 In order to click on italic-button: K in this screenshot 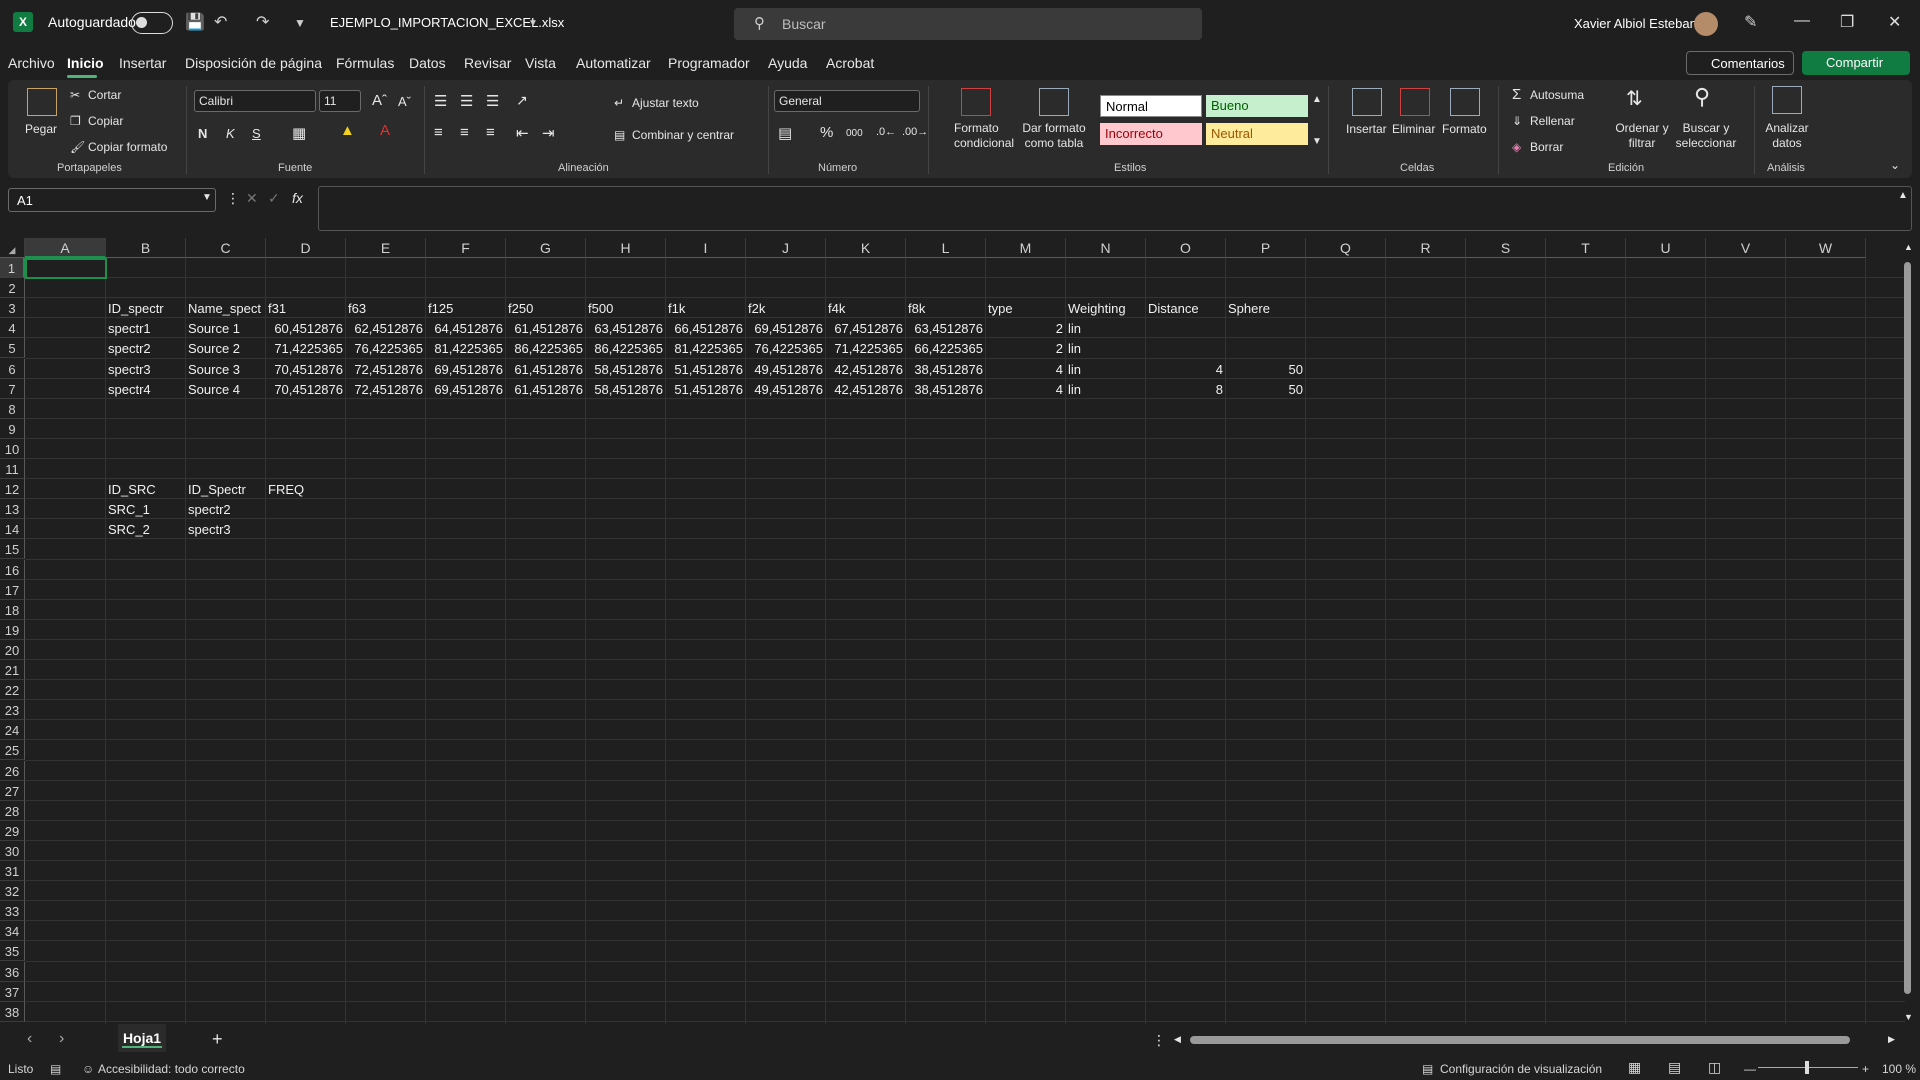, I will do `click(230, 133)`.